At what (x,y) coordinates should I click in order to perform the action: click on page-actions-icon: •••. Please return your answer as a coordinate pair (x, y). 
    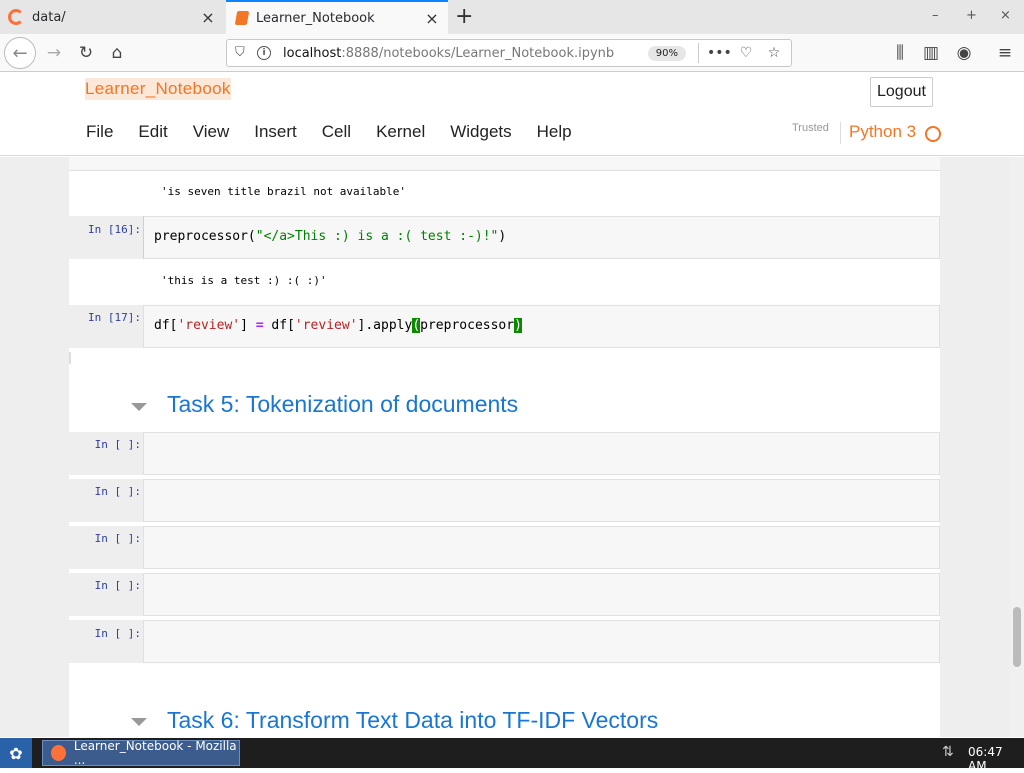
    Looking at the image, I should click on (719, 53).